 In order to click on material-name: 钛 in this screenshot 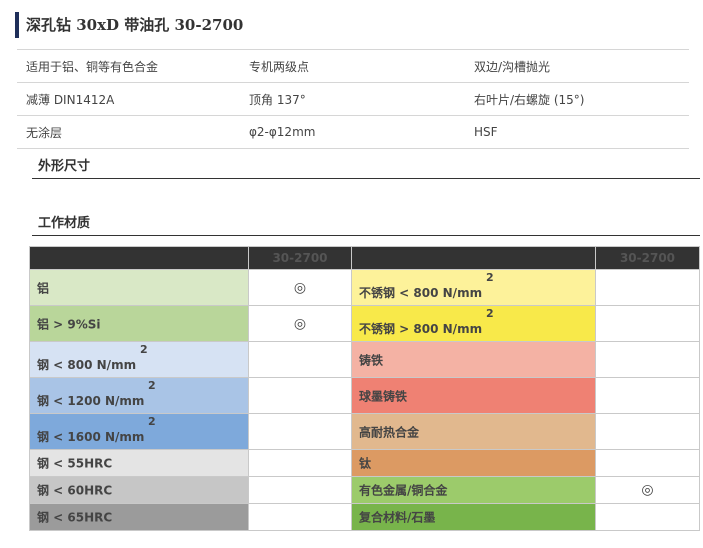, I will do `click(365, 463)`.